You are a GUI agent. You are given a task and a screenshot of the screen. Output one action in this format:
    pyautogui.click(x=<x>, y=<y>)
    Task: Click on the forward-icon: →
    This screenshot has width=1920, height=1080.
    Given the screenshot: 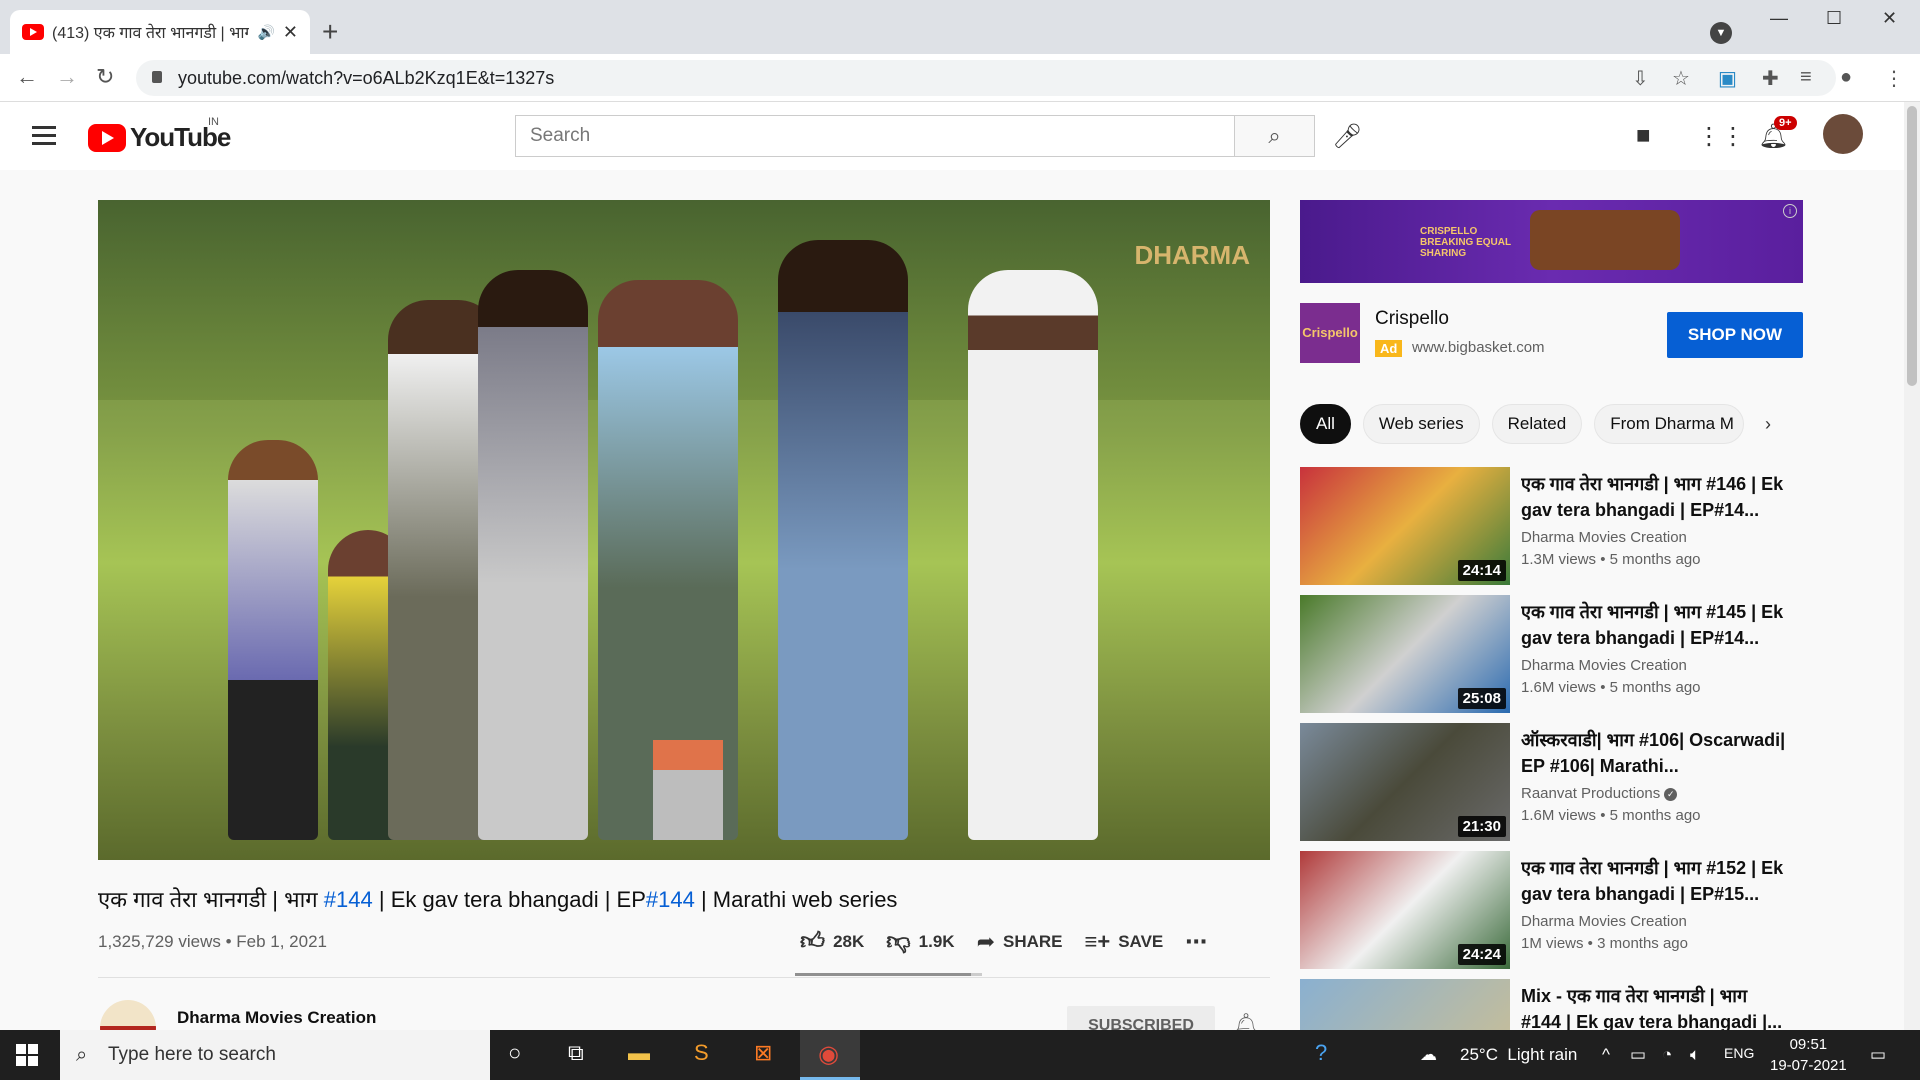 What is the action you would take?
    pyautogui.click(x=67, y=77)
    